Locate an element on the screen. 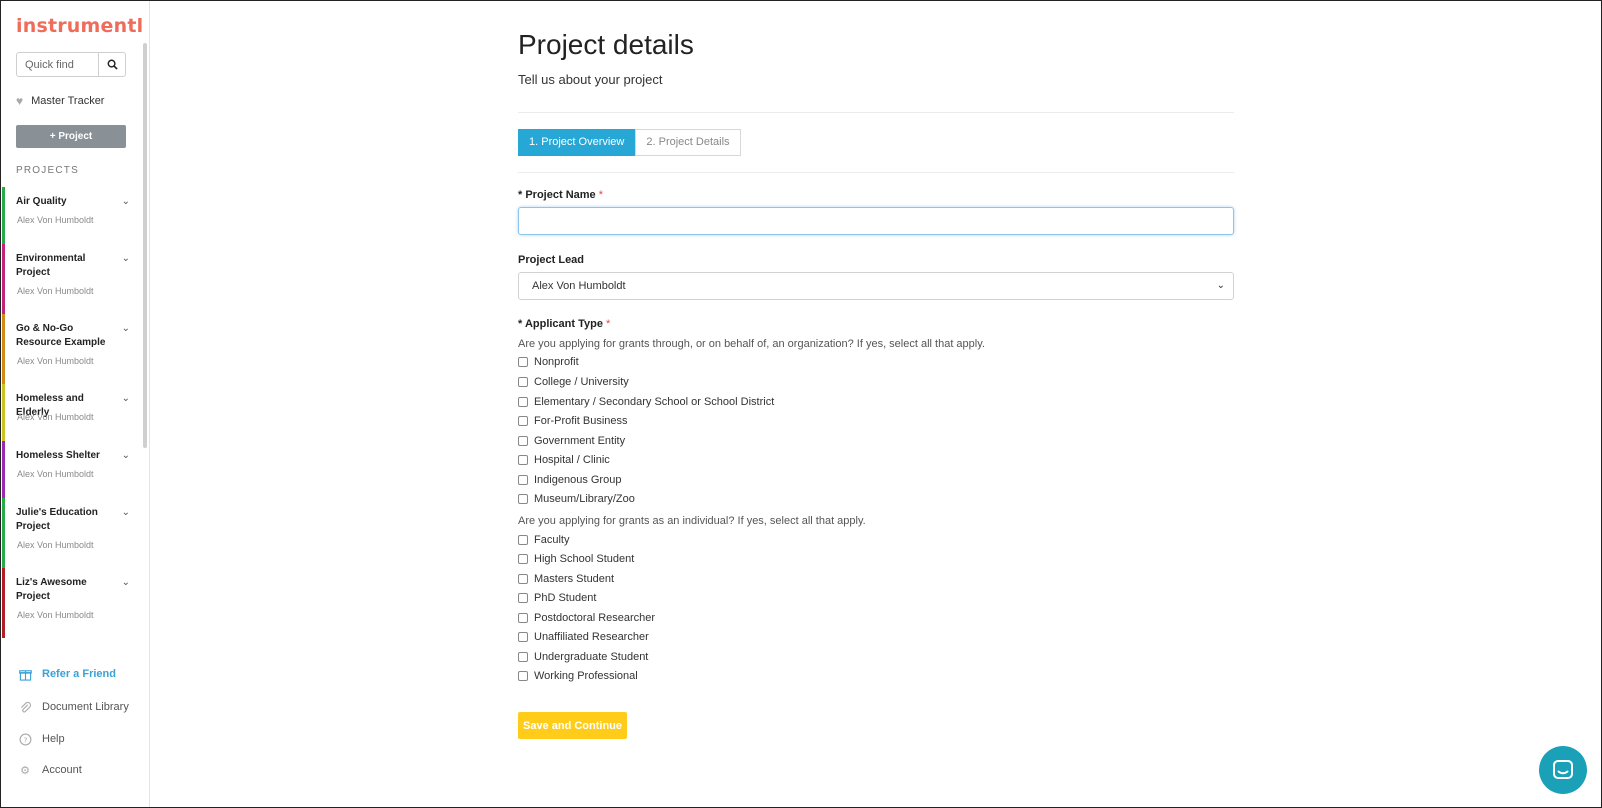  checkbox-option: Hospital / Clinic is located at coordinates (564, 460).